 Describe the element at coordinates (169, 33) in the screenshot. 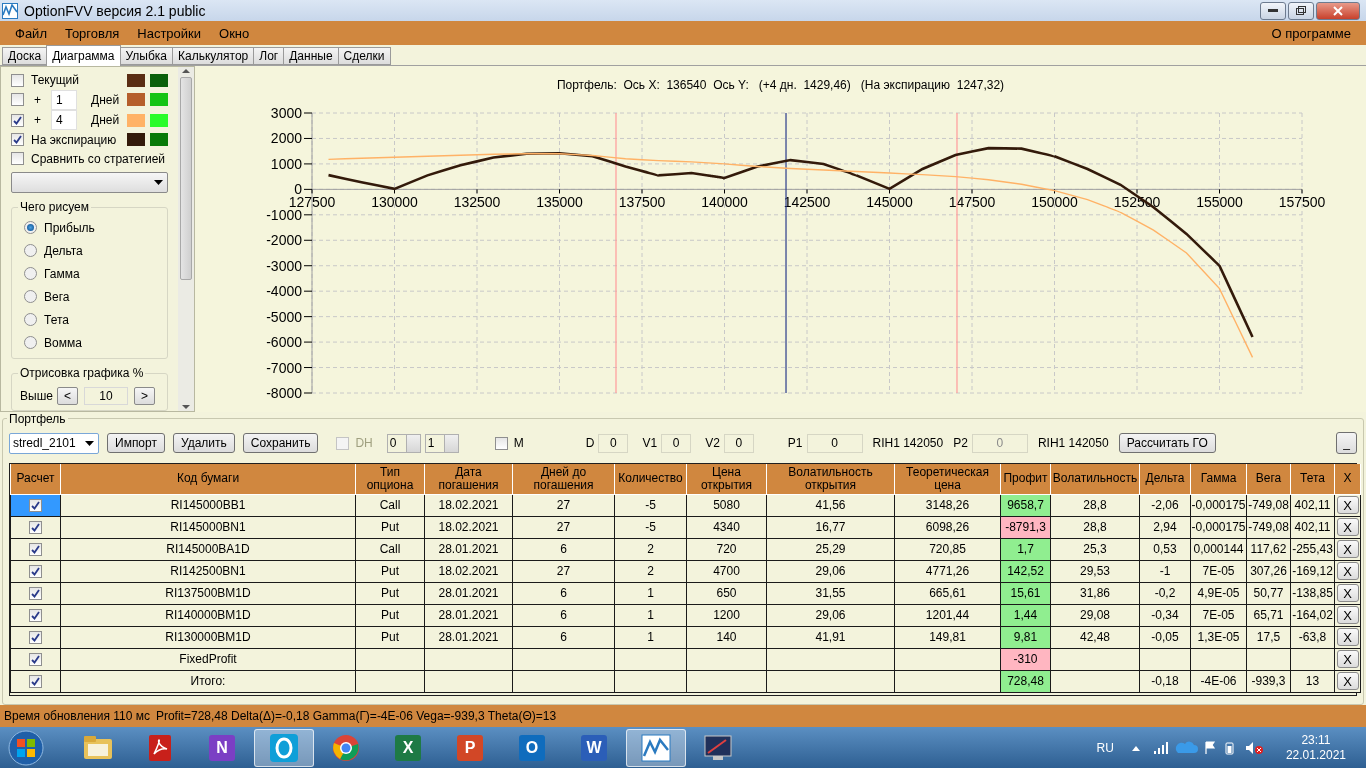

I see `menu-item: Настройки` at that location.